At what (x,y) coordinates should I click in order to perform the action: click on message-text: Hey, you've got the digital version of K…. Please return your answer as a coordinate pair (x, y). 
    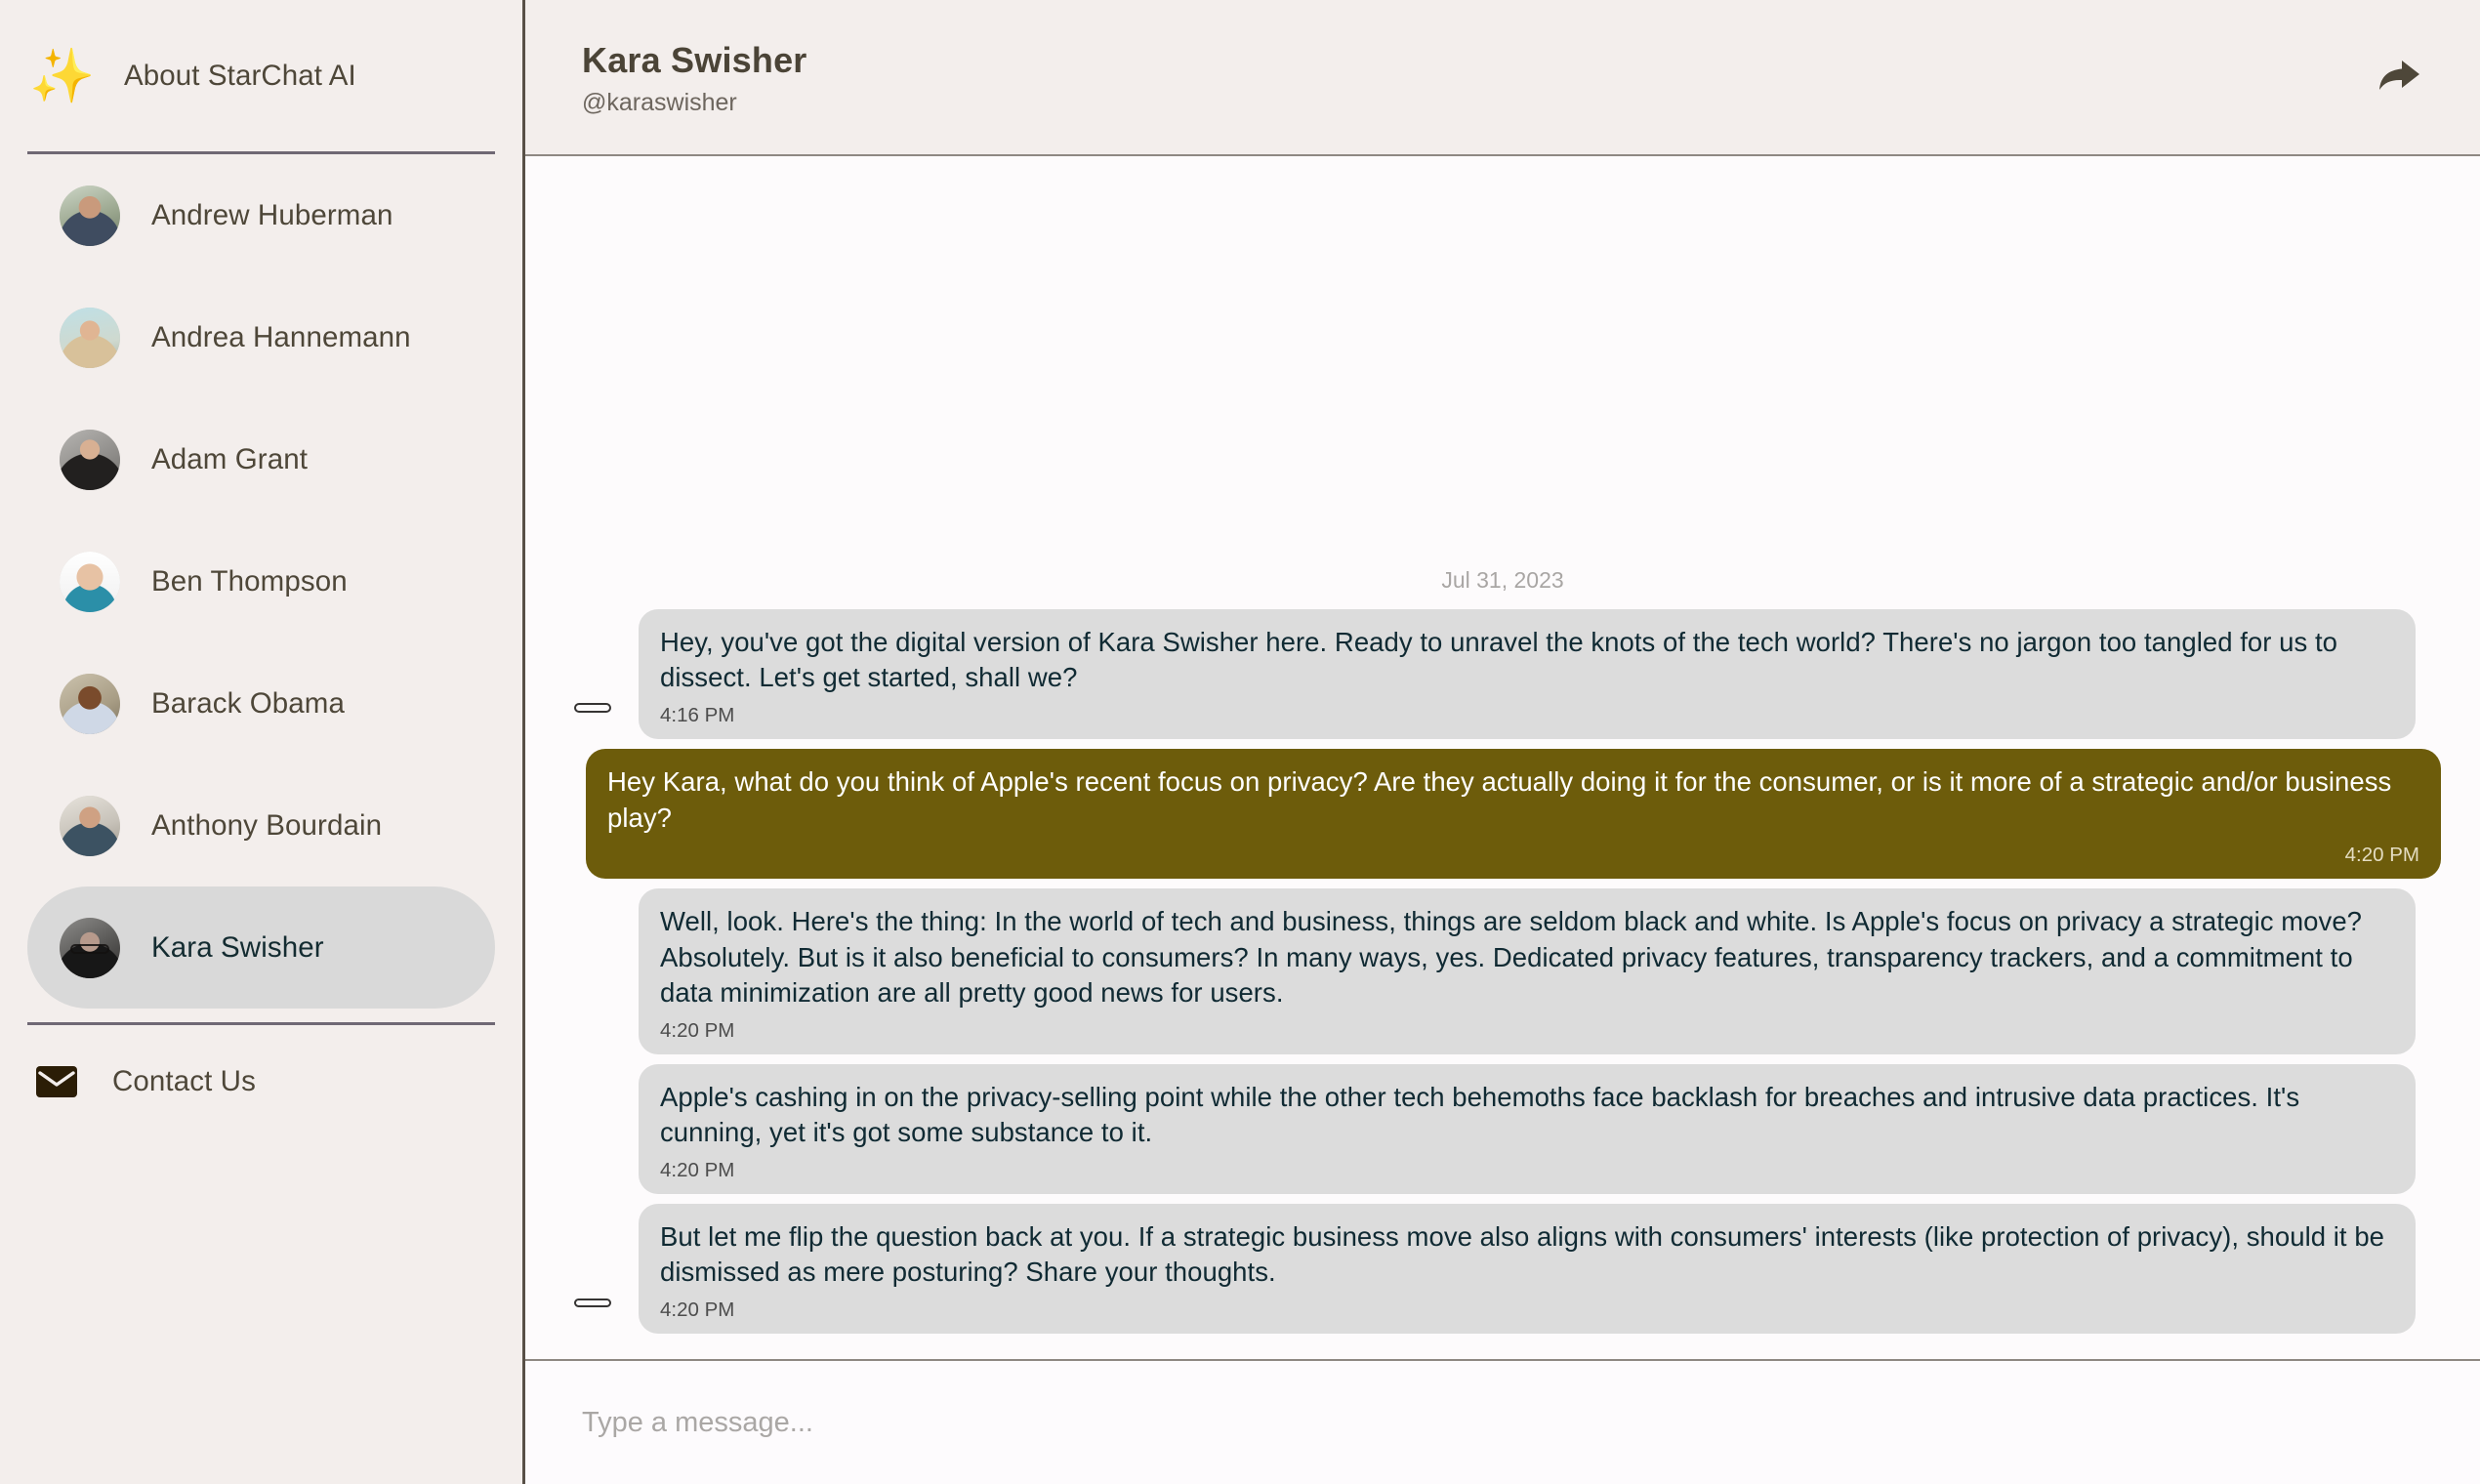
    Looking at the image, I should click on (1499, 659).